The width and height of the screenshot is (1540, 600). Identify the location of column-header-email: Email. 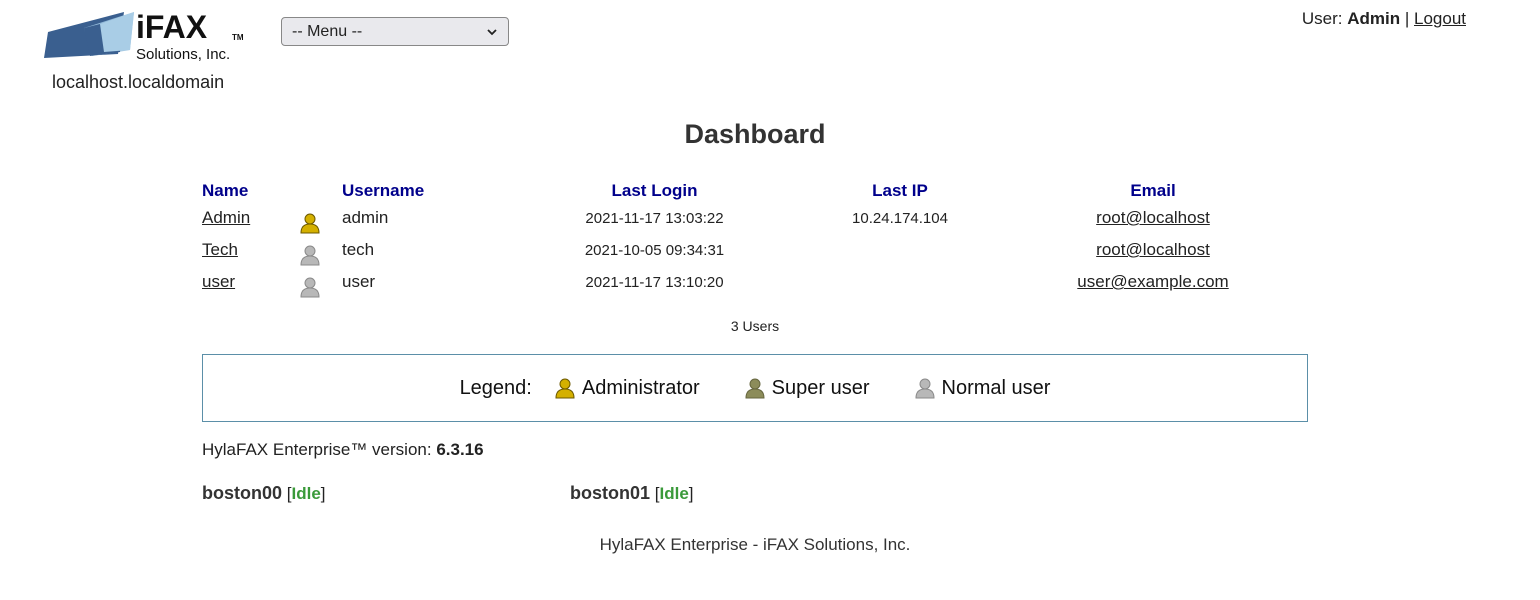
(1153, 191).